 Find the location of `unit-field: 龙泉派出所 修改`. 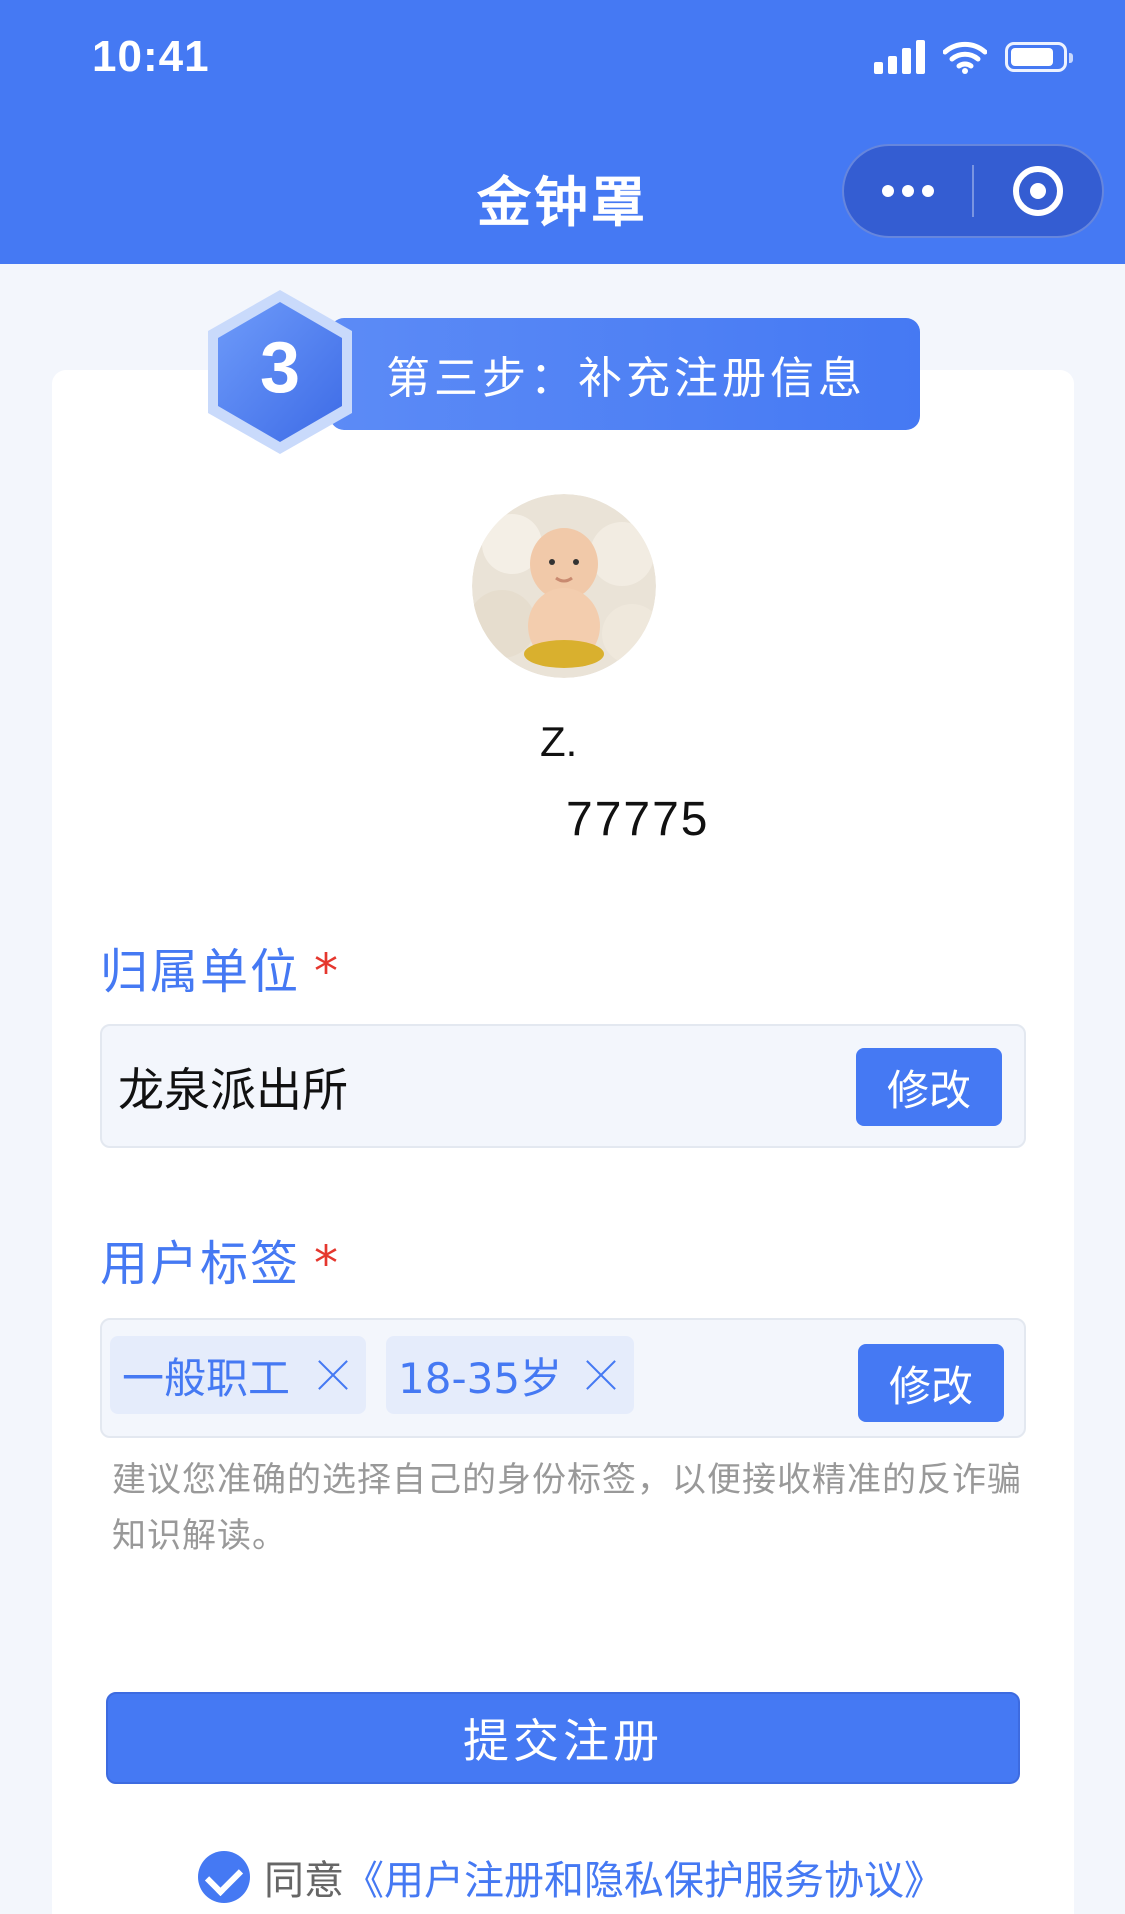

unit-field: 龙泉派出所 修改 is located at coordinates (563, 1086).